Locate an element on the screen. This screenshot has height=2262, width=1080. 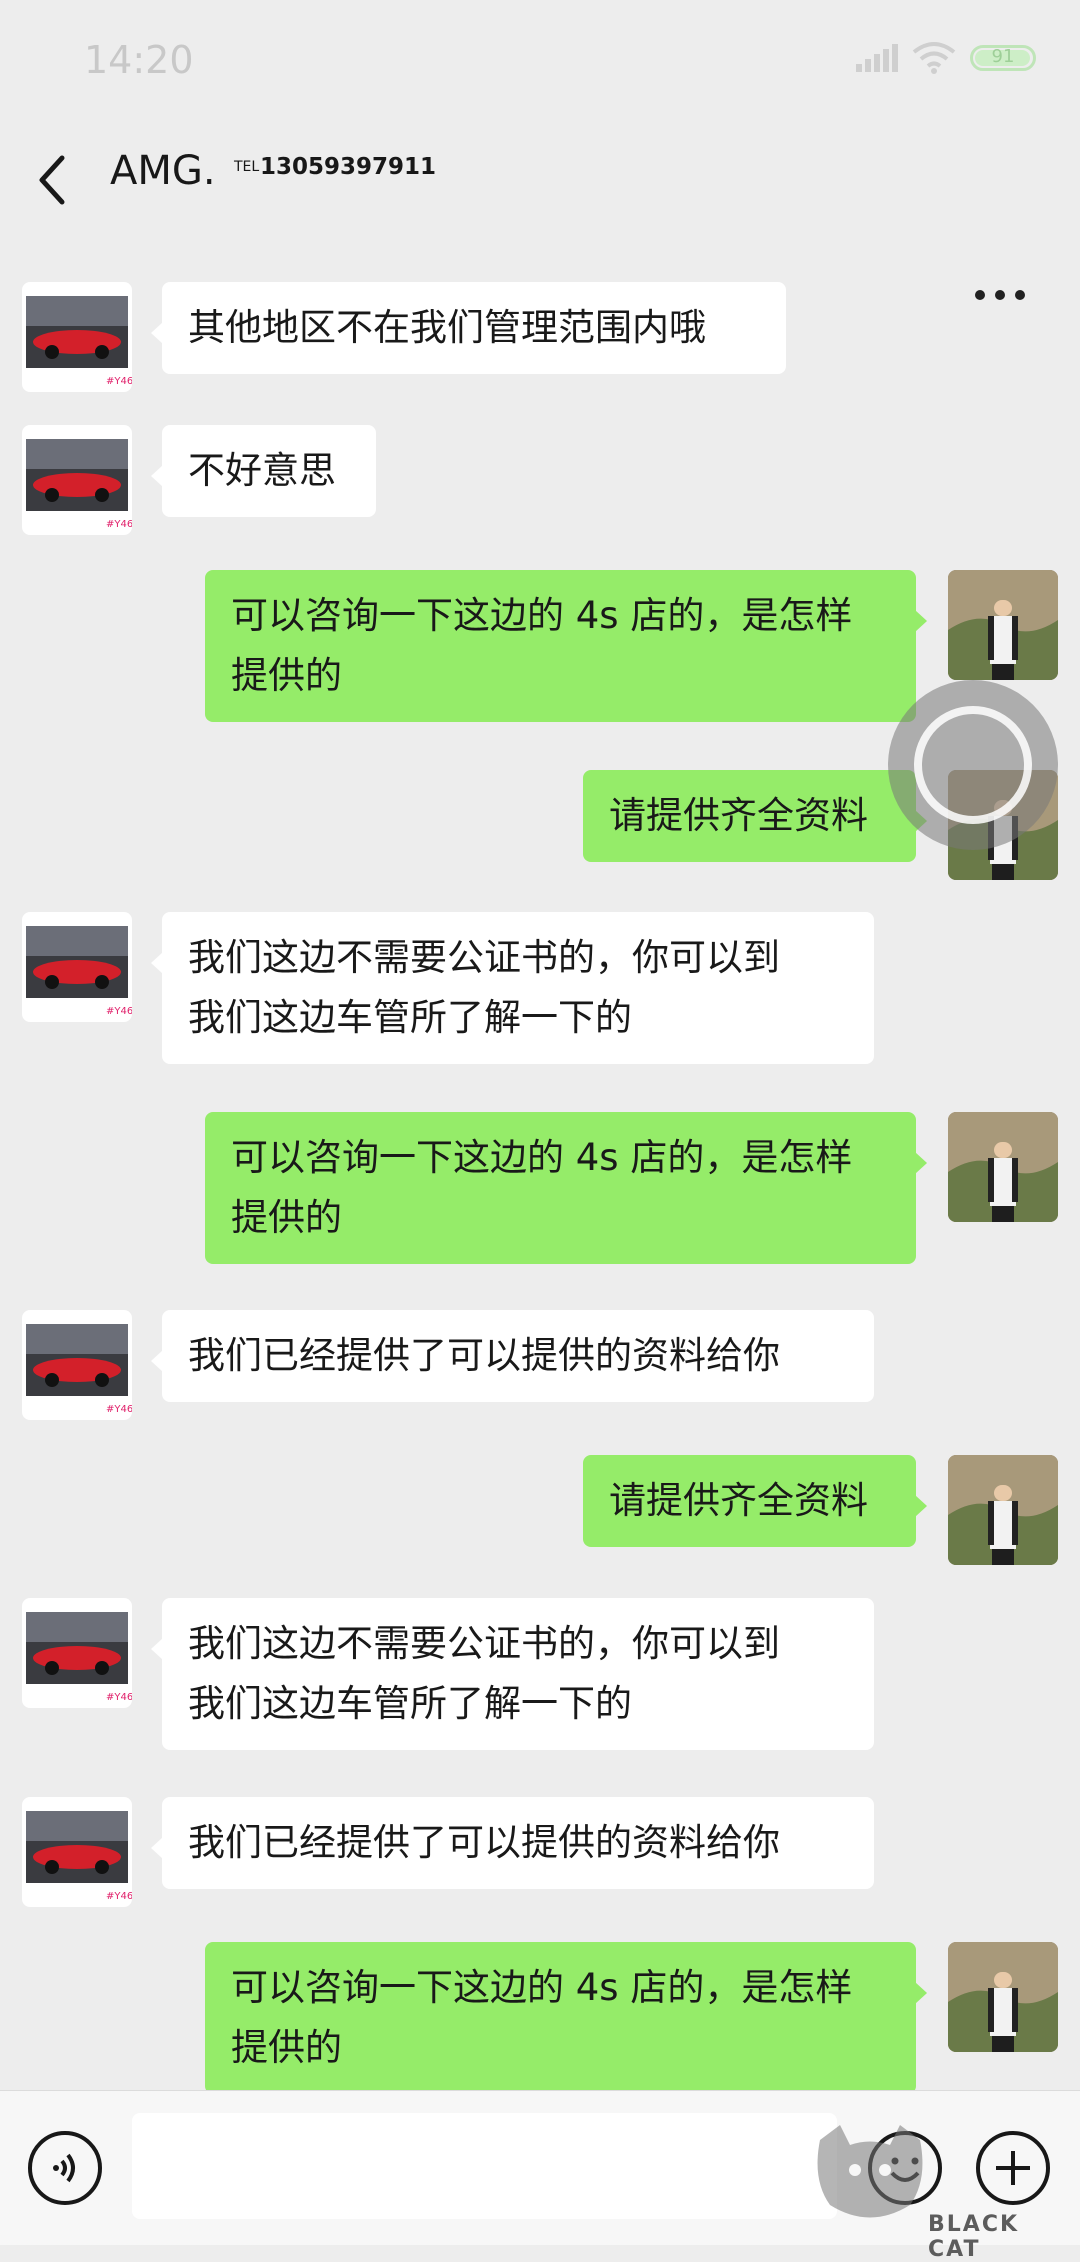
tel-label: TEL is located at coordinates (247, 167).